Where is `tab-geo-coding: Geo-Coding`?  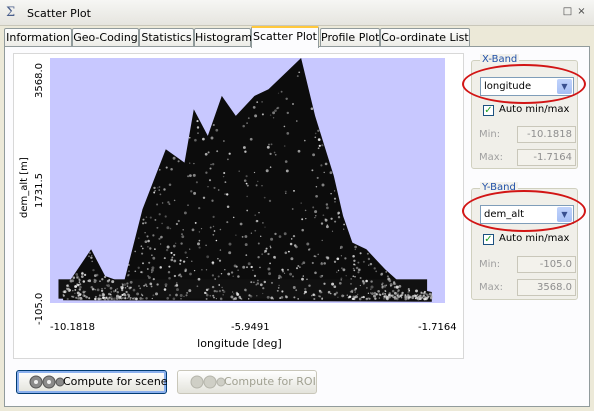 tab-geo-coding: Geo-Coding is located at coordinates (105, 37).